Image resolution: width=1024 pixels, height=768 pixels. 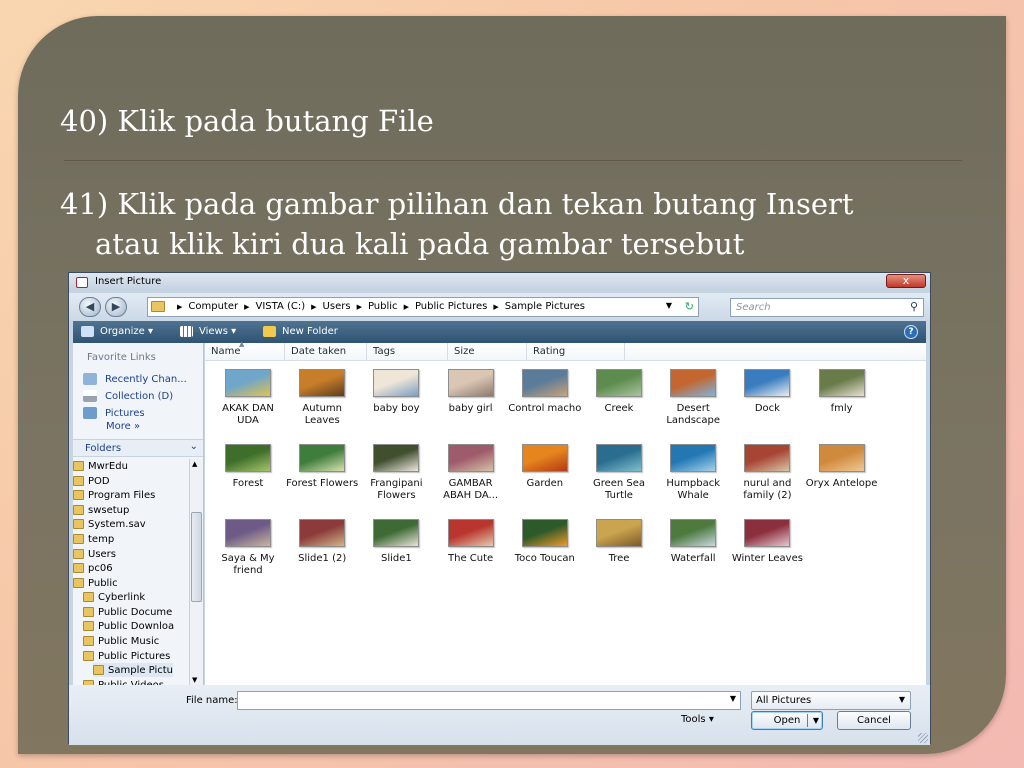 I want to click on file-thumbnail: Green Sea Turtle, so click(x=619, y=473).